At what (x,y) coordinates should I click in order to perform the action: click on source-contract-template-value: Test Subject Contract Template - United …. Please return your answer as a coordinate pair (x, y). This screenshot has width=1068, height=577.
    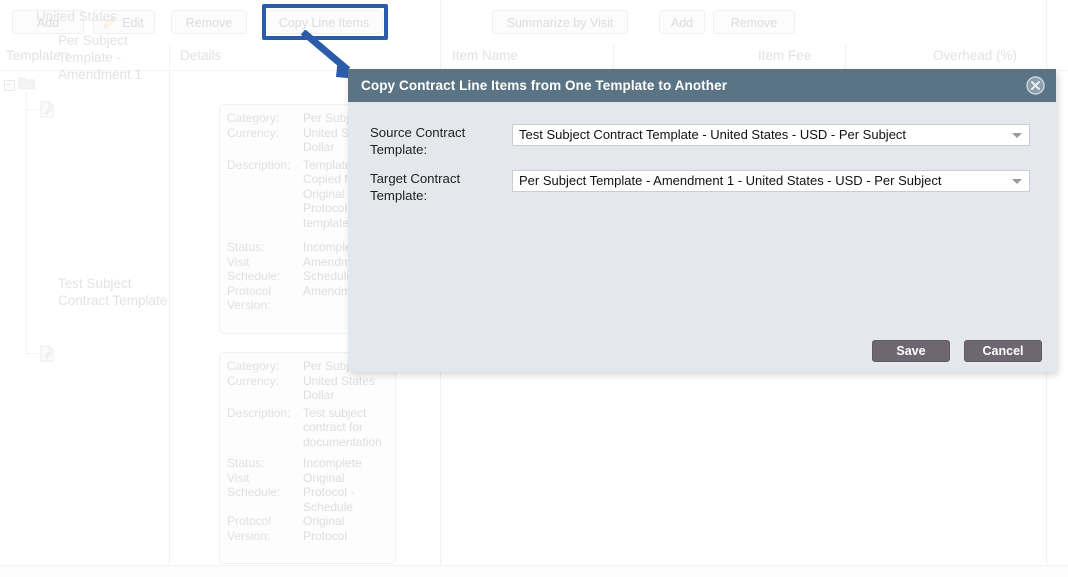
    Looking at the image, I should click on (713, 134).